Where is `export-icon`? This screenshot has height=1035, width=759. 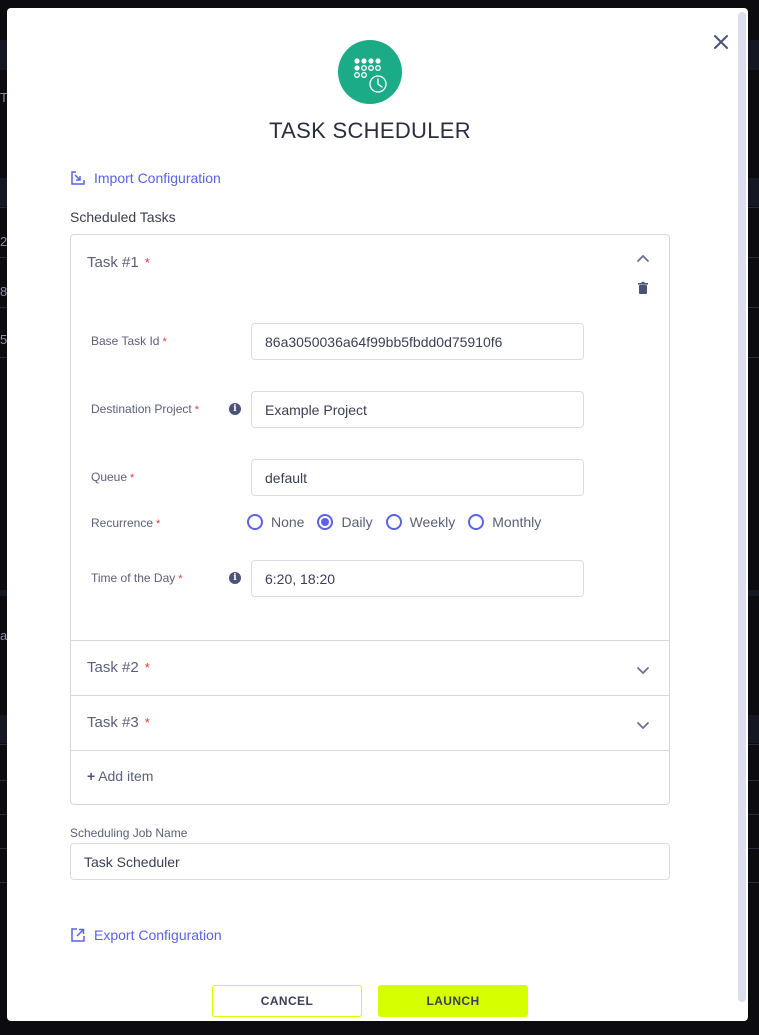
export-icon is located at coordinates (78, 935).